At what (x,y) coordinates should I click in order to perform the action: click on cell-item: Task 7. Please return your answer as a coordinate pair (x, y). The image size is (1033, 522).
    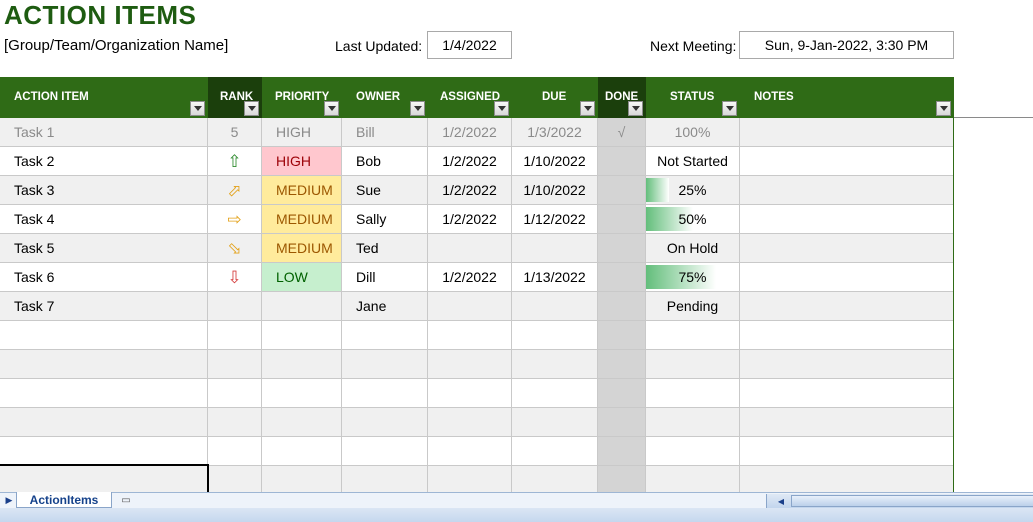
    Looking at the image, I should click on (104, 306).